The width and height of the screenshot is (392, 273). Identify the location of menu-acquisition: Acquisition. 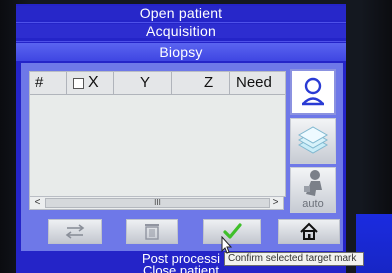
(181, 31).